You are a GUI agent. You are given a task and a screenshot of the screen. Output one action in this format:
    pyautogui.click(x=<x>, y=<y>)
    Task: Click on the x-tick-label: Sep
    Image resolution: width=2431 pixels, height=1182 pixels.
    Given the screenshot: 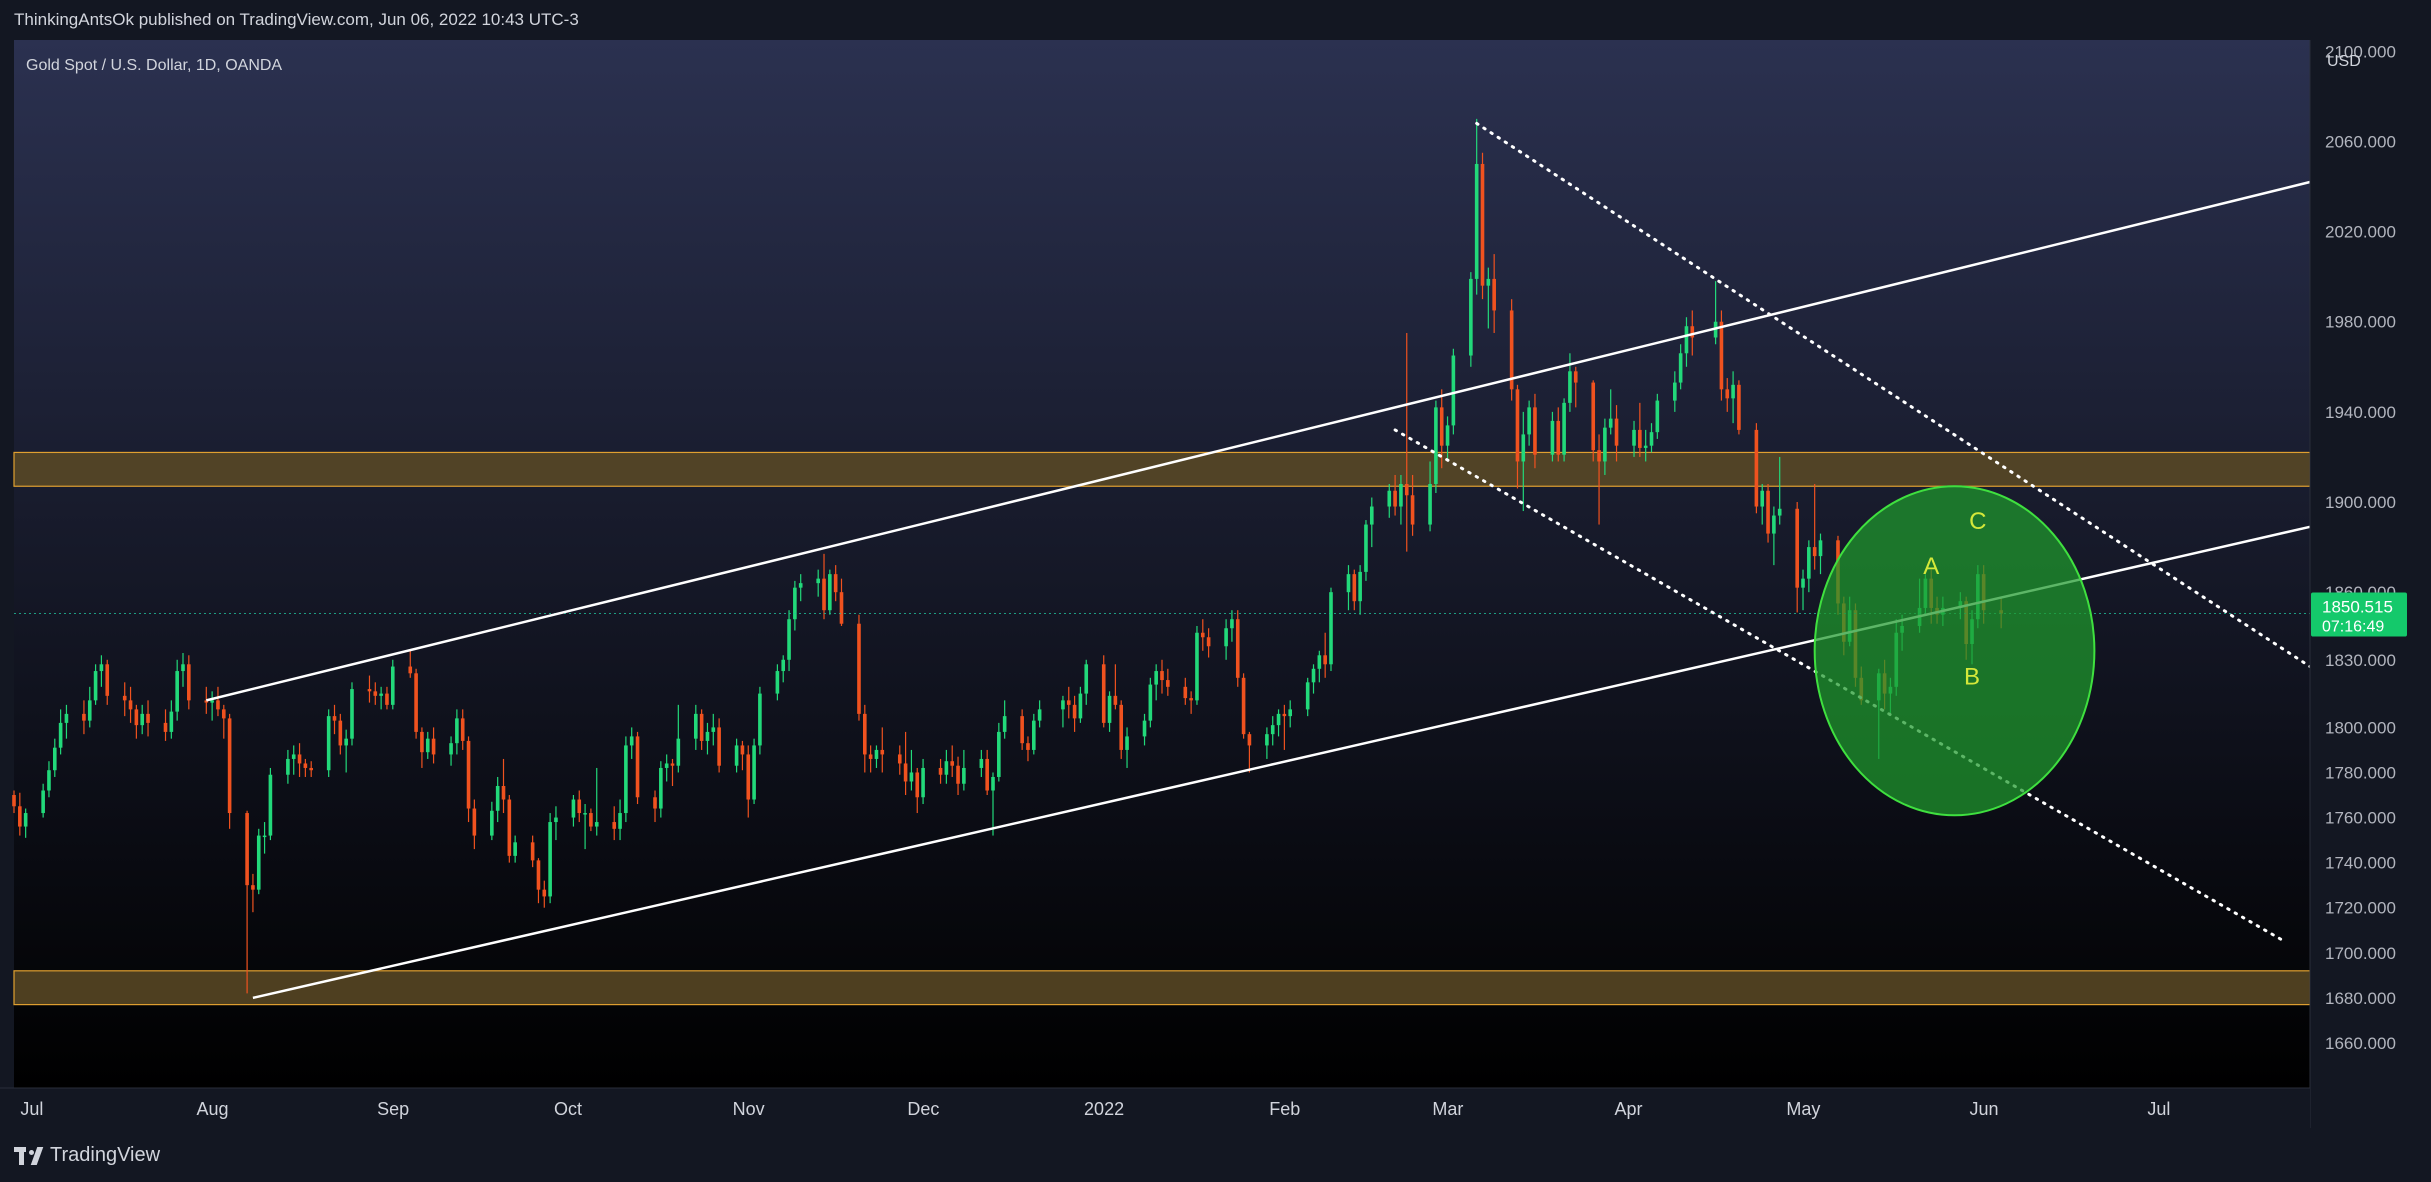 What is the action you would take?
    pyautogui.click(x=393, y=1109)
    